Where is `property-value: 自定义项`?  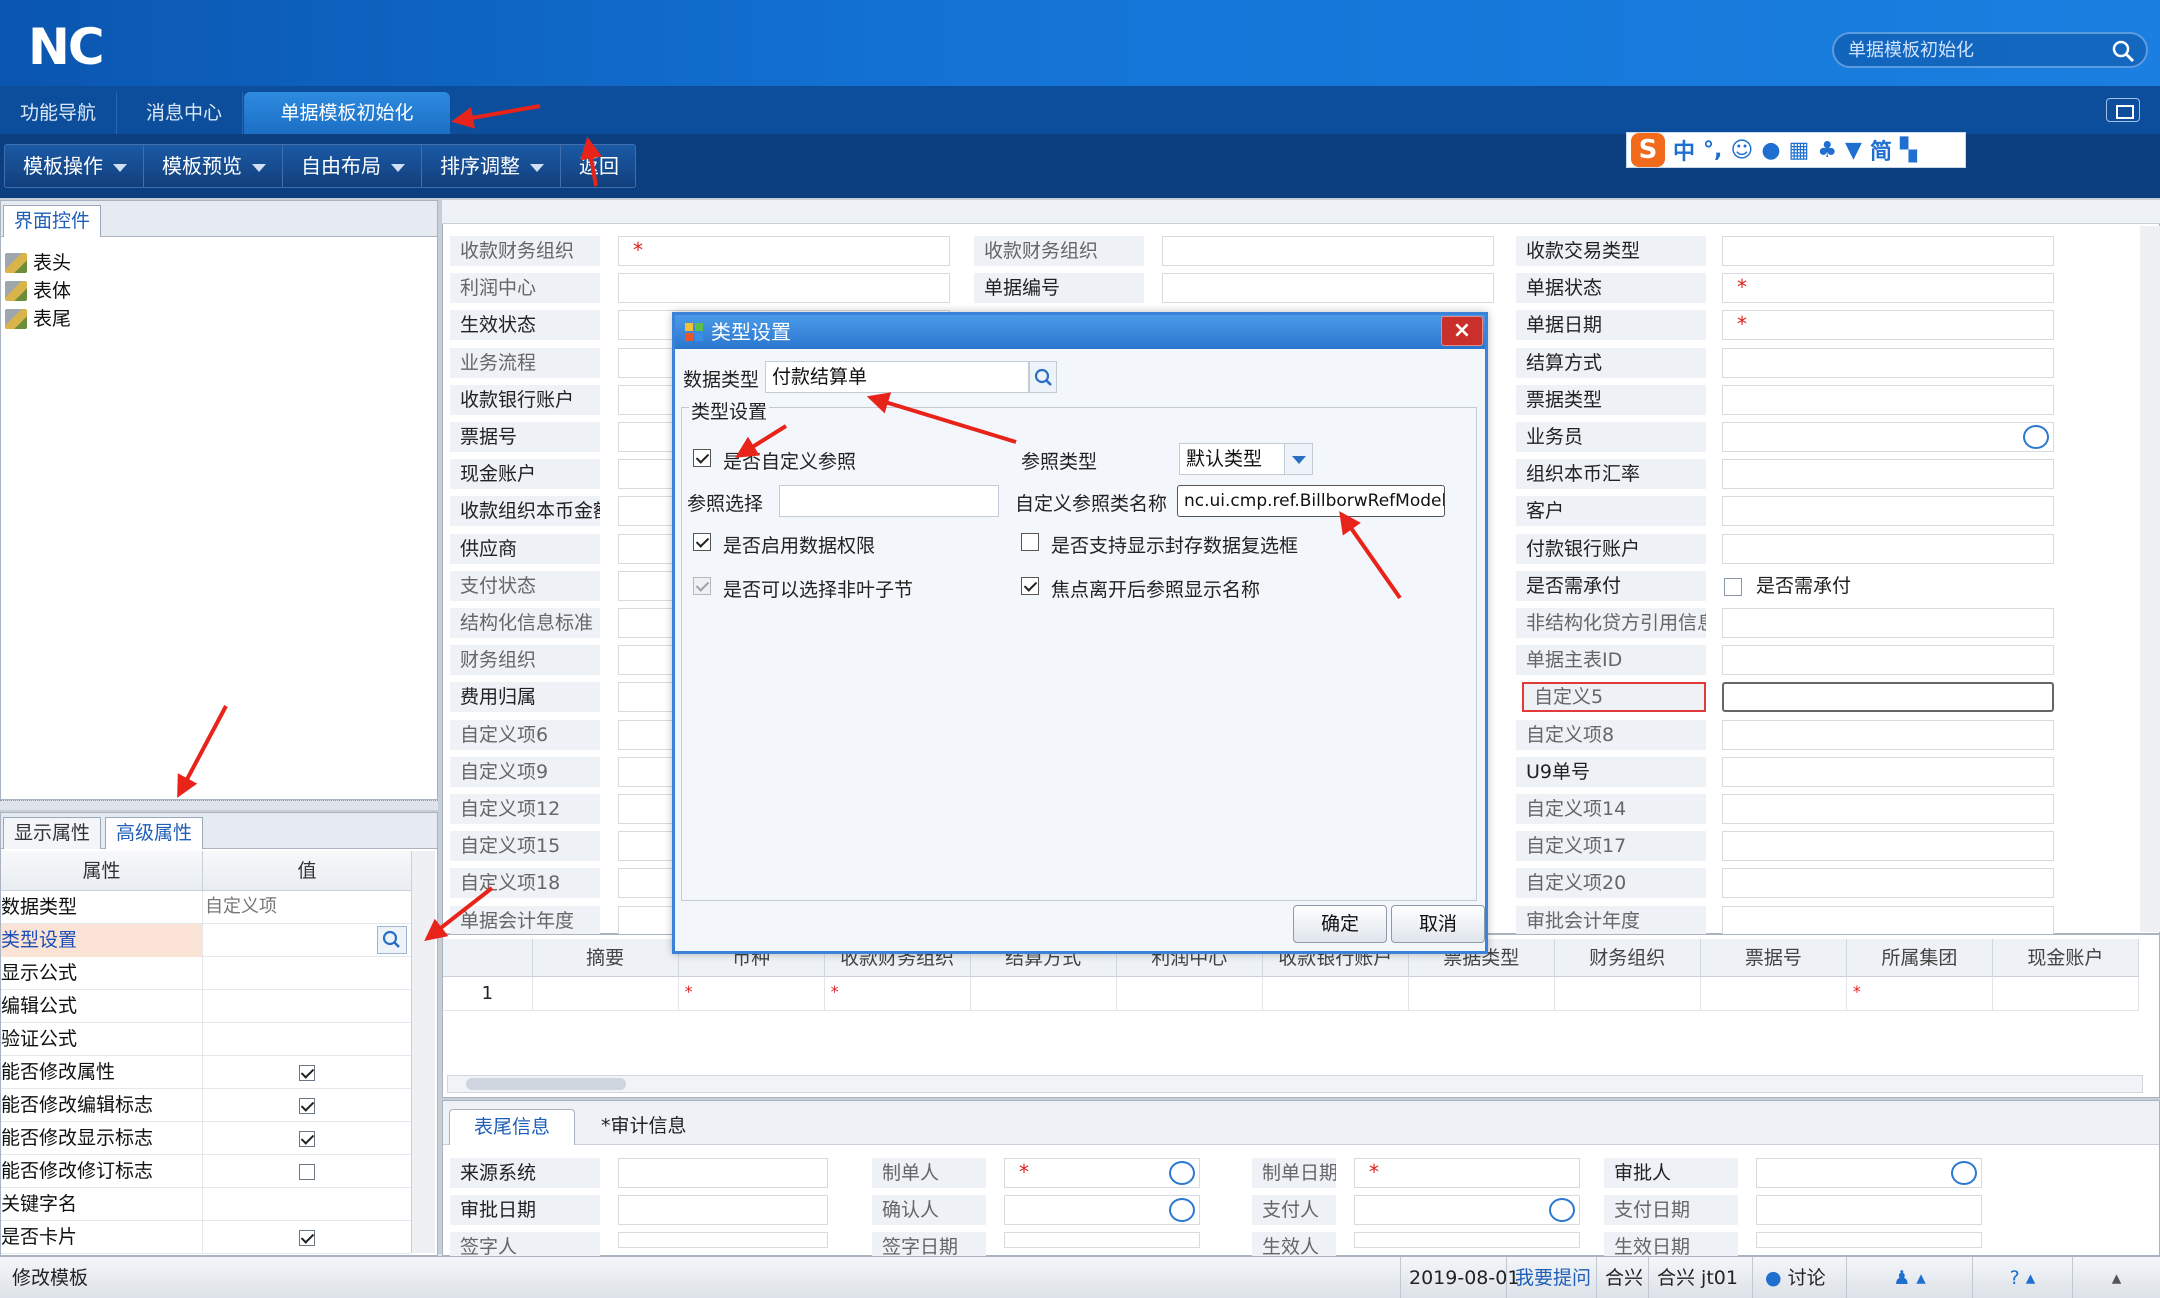
property-value: 自定义项 is located at coordinates (307, 907).